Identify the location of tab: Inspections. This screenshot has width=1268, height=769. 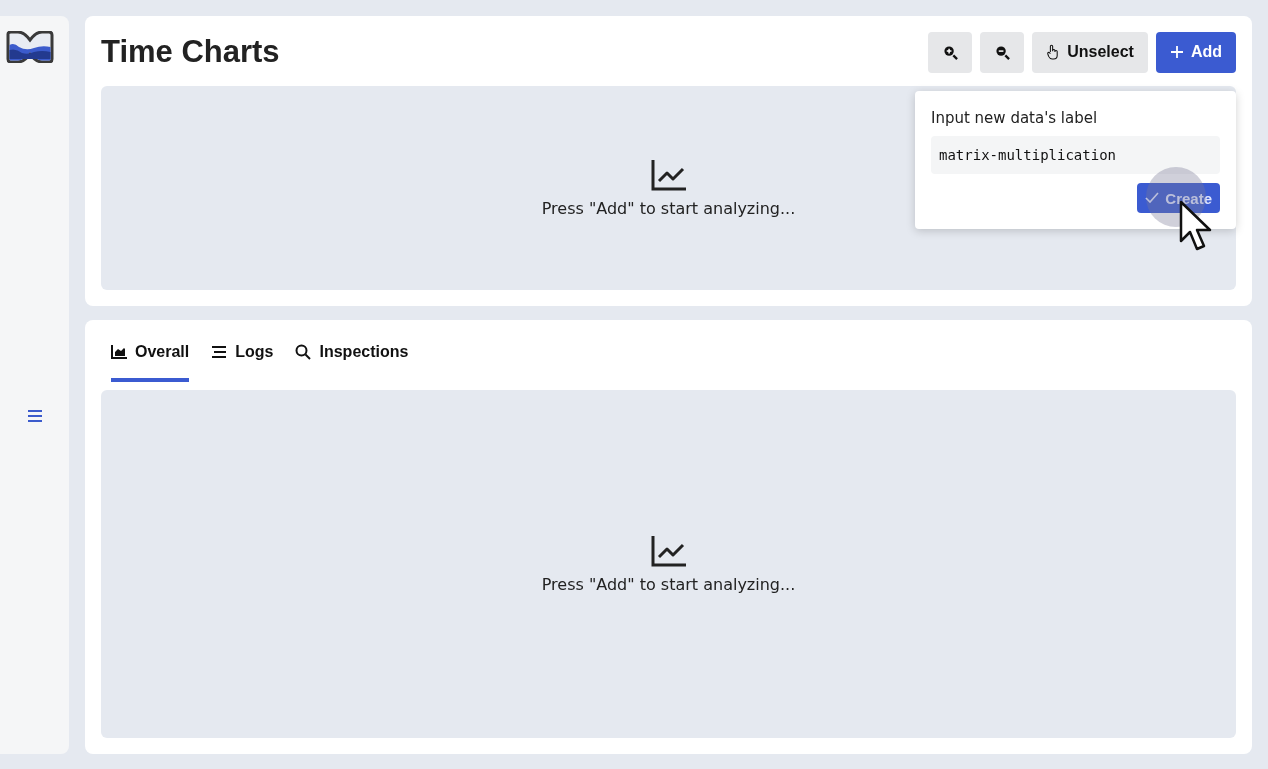
(352, 358).